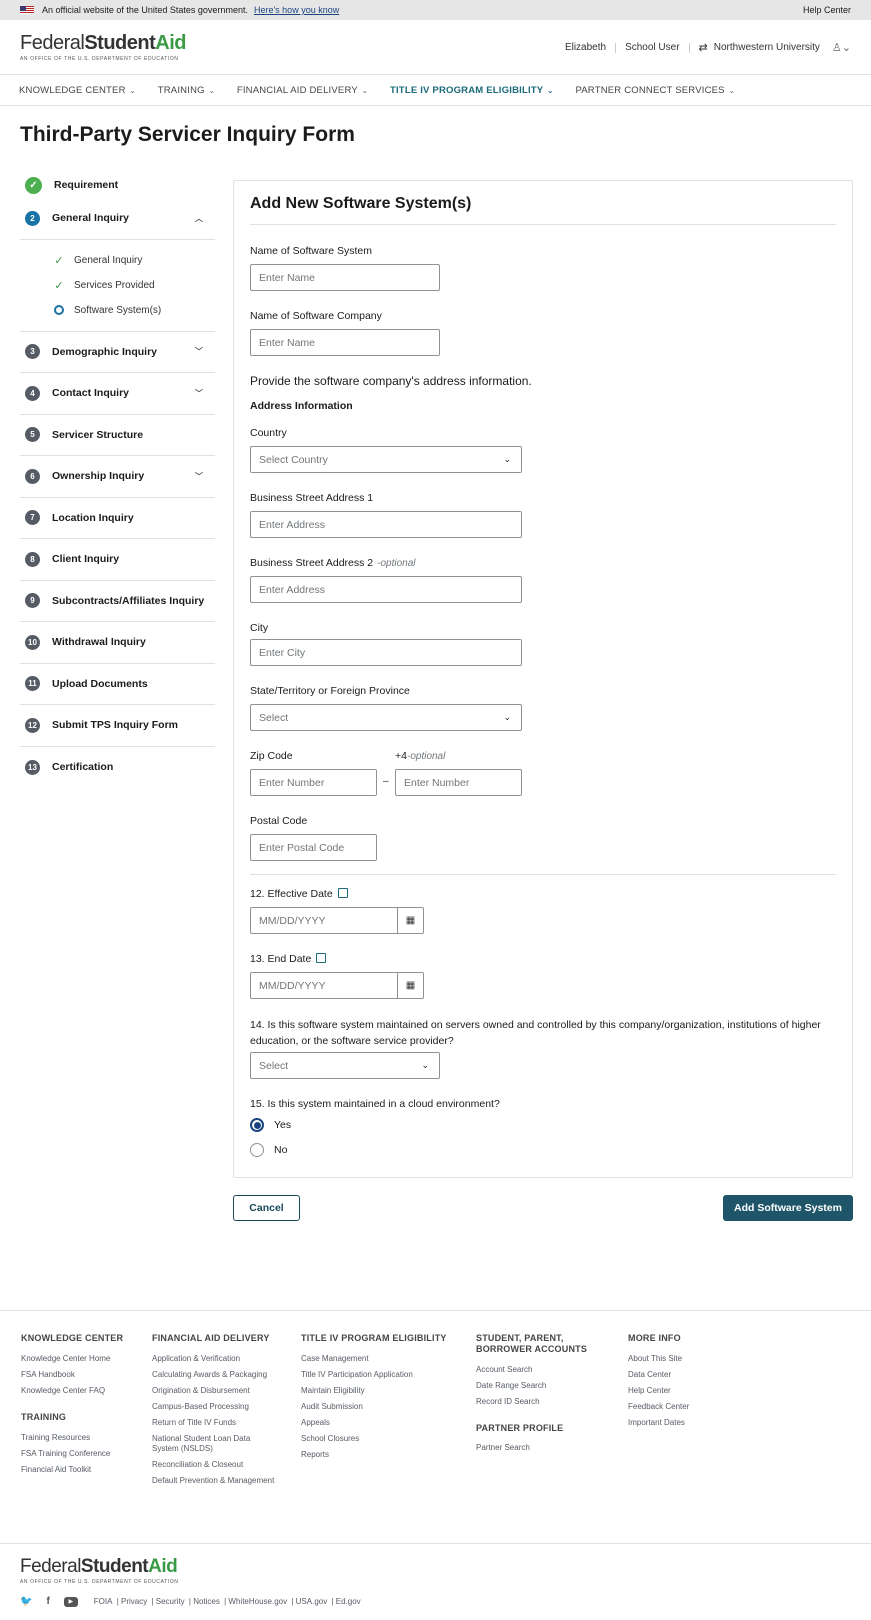  I want to click on country-select: Select Country ⌄, so click(386, 459).